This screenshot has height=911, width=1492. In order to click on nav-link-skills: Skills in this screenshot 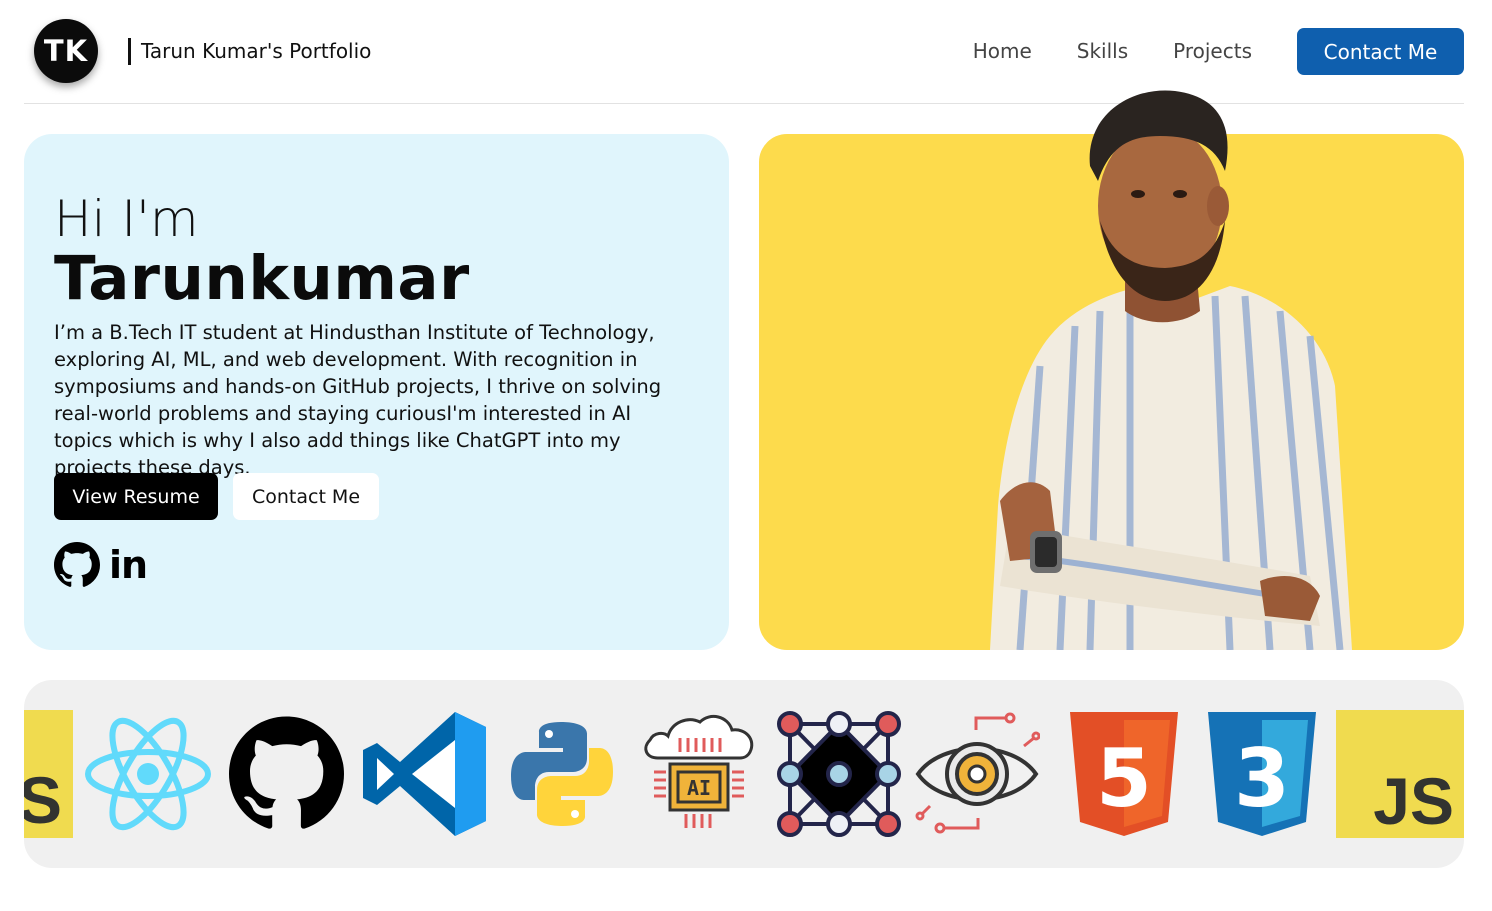, I will do `click(1102, 51)`.